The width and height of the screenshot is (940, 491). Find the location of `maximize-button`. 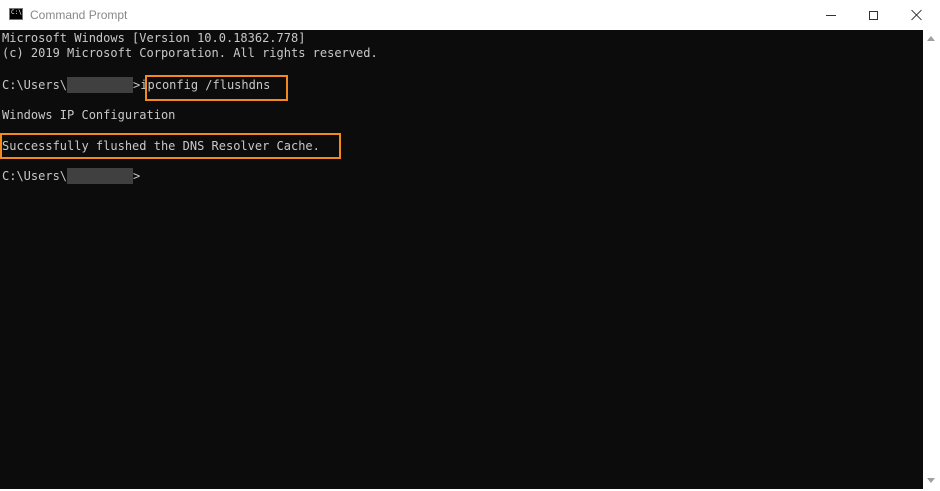

maximize-button is located at coordinates (873, 15).